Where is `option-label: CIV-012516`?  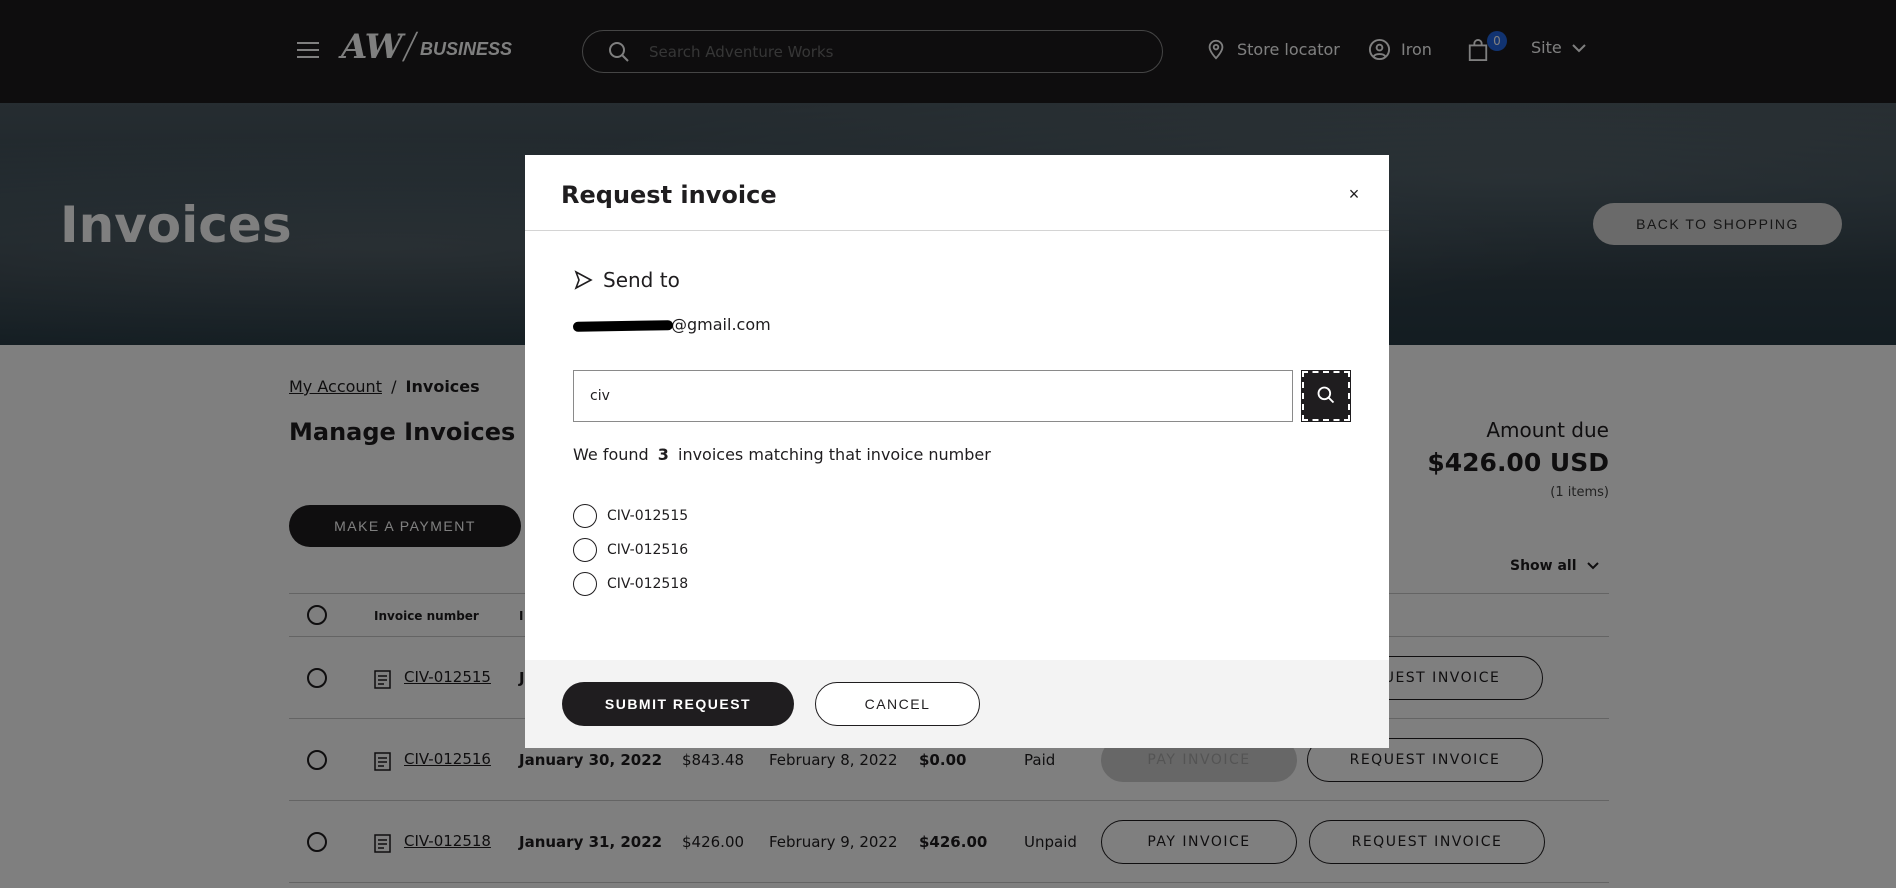
option-label: CIV-012516 is located at coordinates (648, 550).